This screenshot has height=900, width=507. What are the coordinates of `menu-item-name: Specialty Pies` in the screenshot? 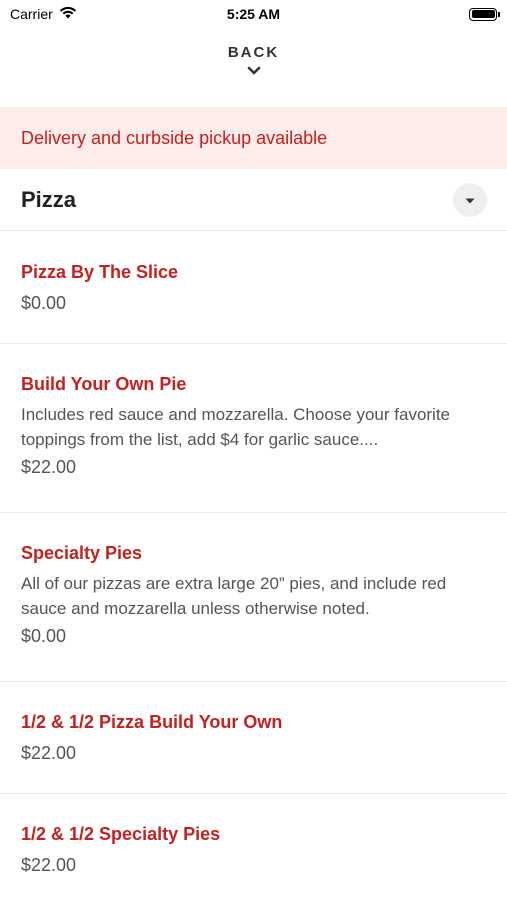 It's located at (82, 553).